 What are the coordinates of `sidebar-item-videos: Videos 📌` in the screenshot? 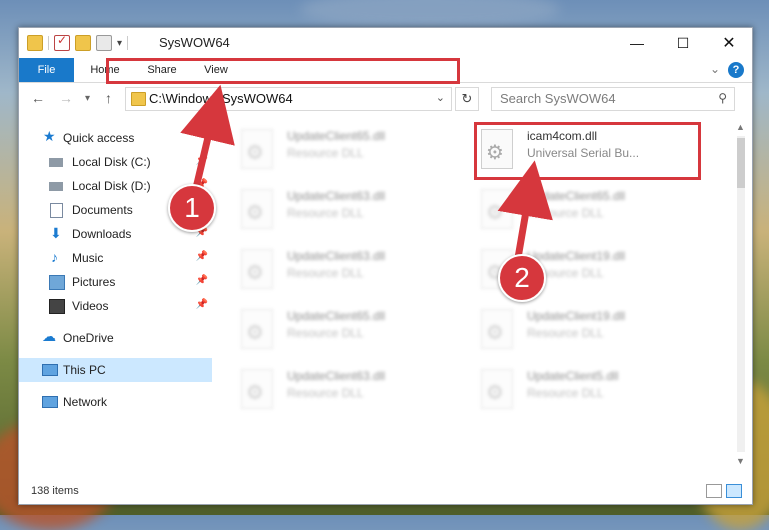 It's located at (115, 306).